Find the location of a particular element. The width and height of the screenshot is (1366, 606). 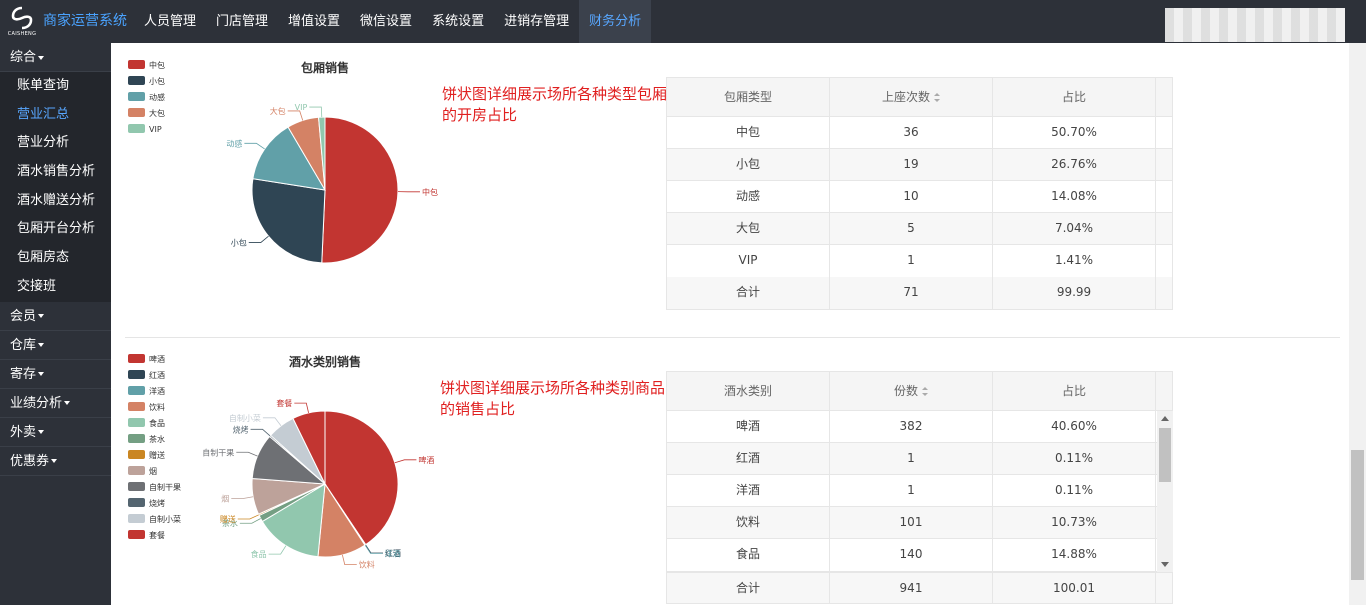

column-header-drink-category: 酒水类别 is located at coordinates (748, 391).